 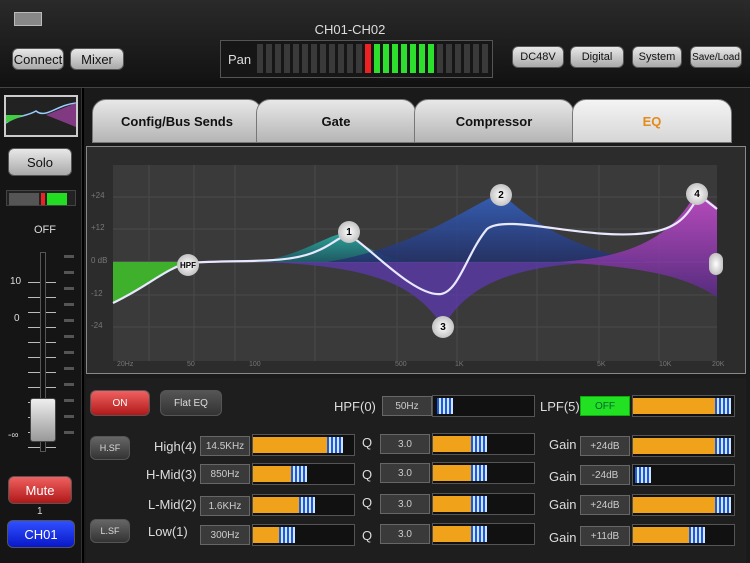 I want to click on band-low-freq: 300Hz, so click(x=225, y=535).